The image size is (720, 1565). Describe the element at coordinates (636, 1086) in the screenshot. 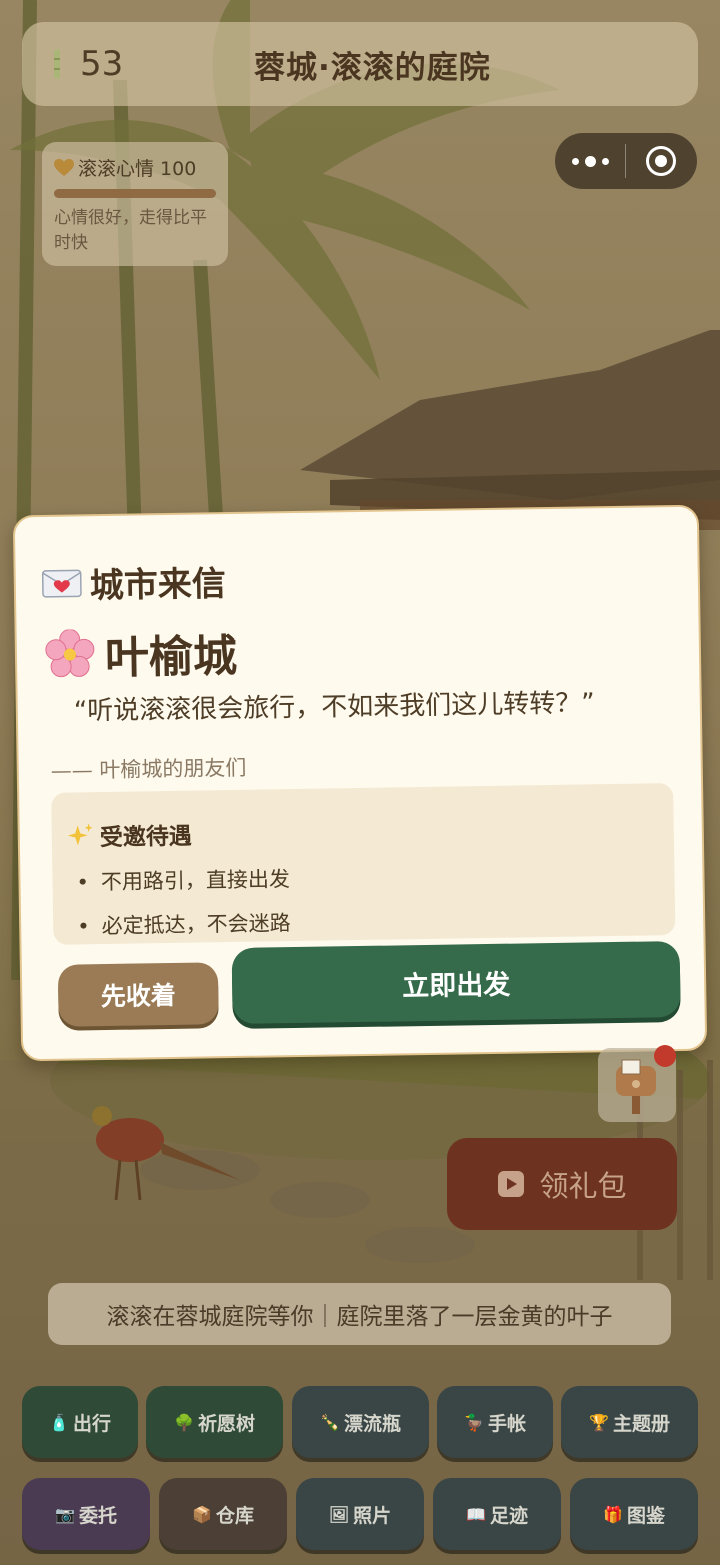

I see `mailbox-icon` at that location.